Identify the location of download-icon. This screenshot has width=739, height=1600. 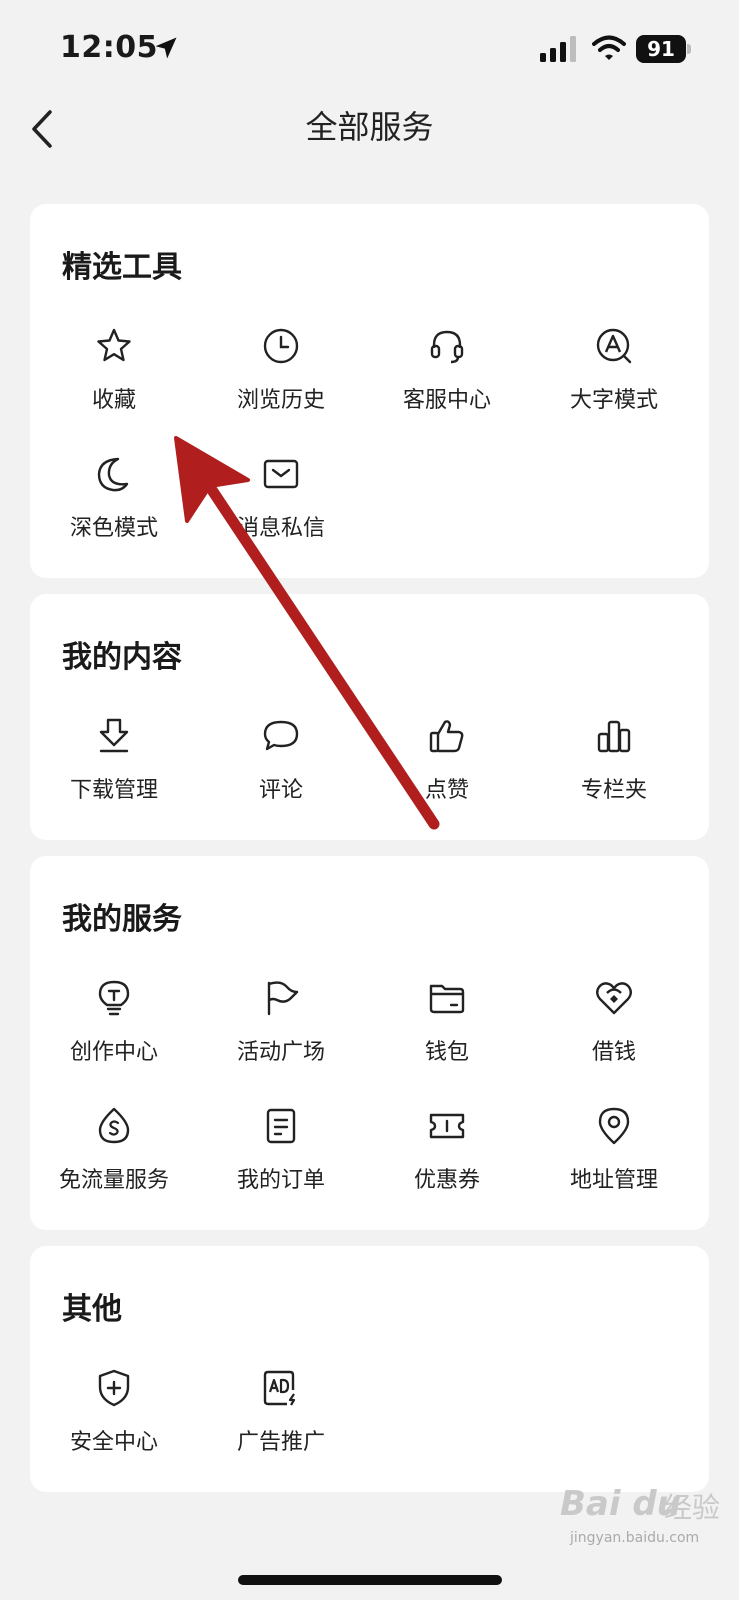
(114, 736).